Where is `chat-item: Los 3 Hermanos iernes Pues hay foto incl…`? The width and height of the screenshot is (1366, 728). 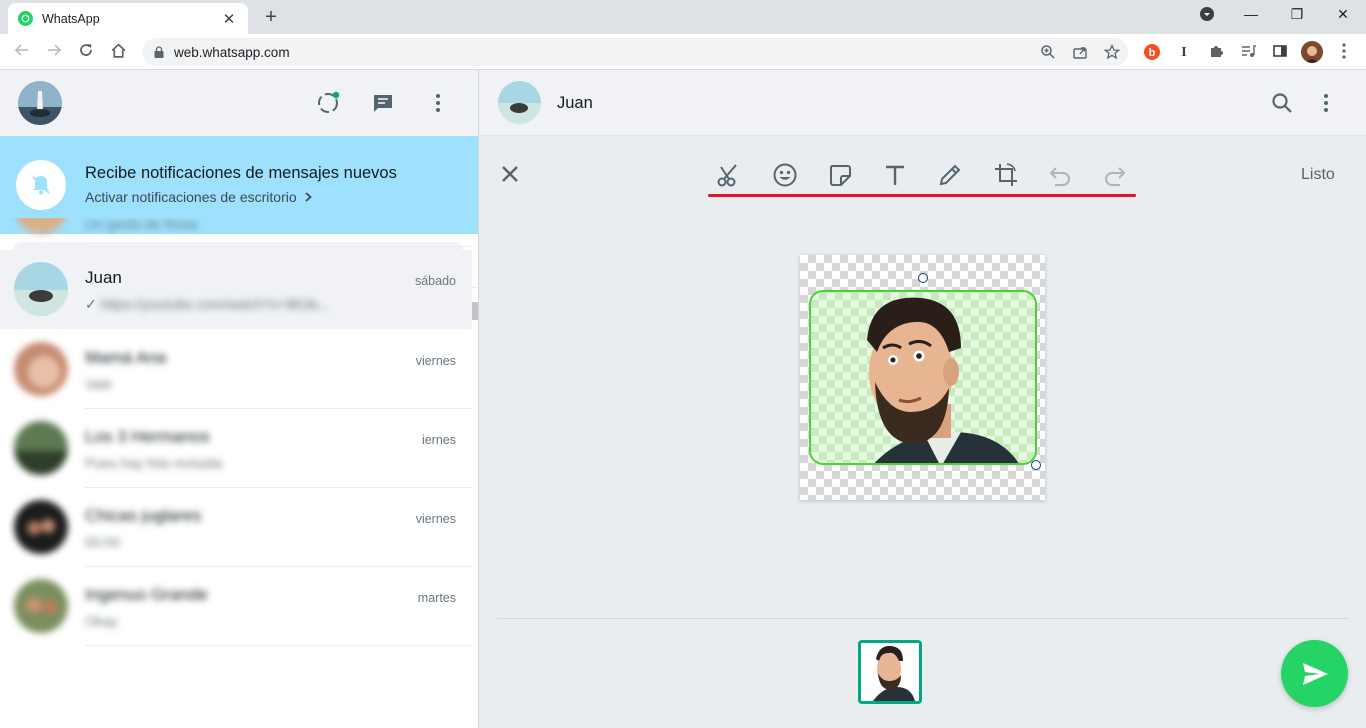
chat-item: Los 3 Hermanos iernes Pues hay foto incl… is located at coordinates (236, 448).